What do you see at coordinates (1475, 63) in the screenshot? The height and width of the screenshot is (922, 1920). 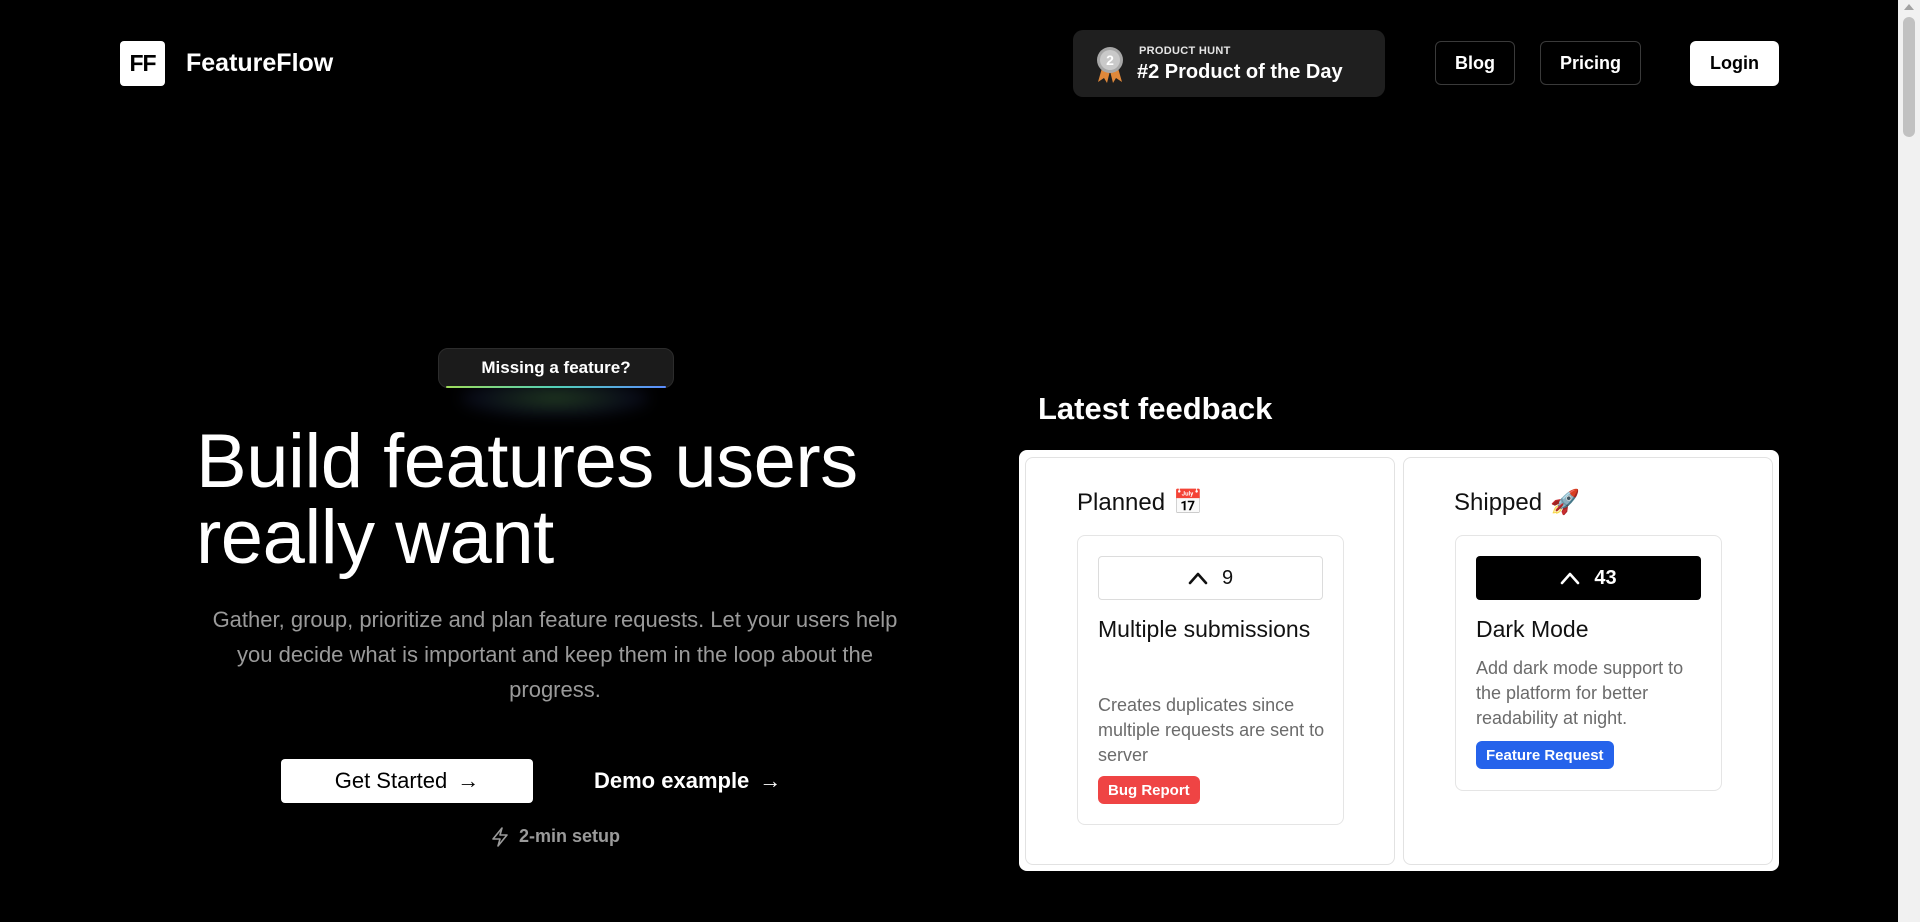 I see `blog-button: Blog` at bounding box center [1475, 63].